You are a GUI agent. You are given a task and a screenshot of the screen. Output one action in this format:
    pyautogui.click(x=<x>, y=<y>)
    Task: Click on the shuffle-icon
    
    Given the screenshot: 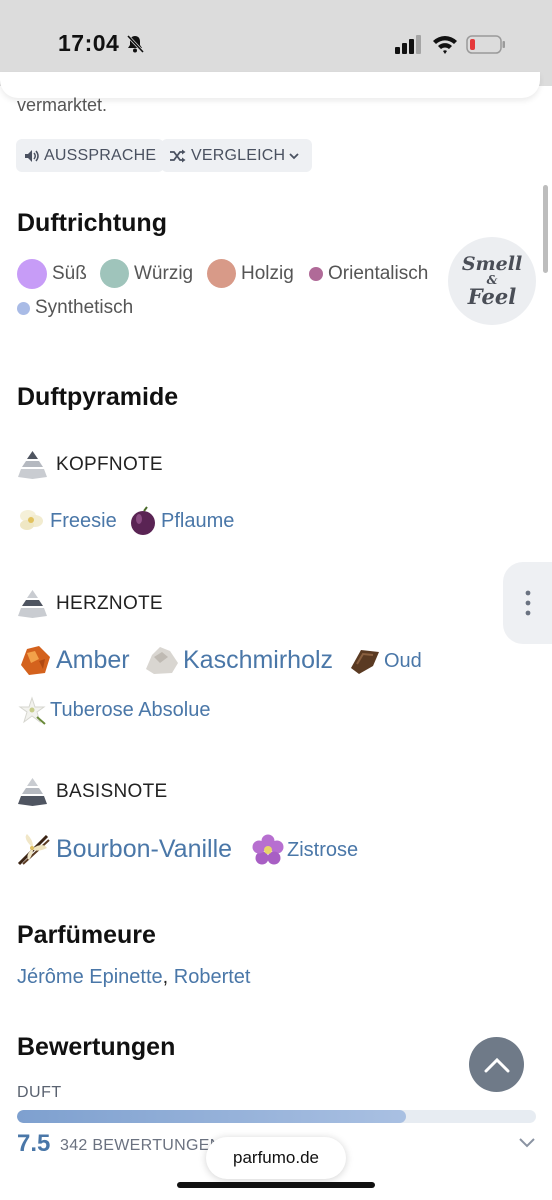 What is the action you would take?
    pyautogui.click(x=178, y=155)
    